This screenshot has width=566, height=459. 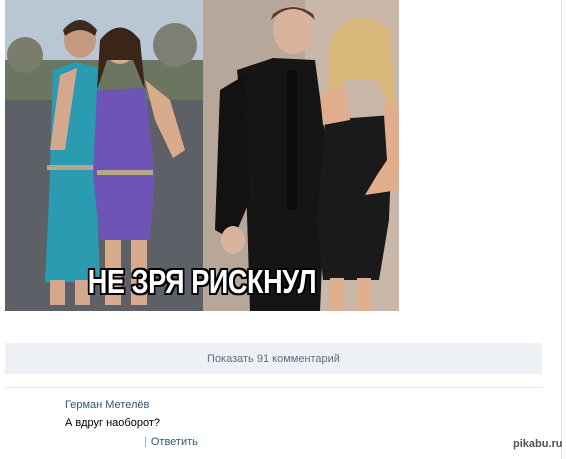 What do you see at coordinates (561, 229) in the screenshot?
I see `page-right-border` at bounding box center [561, 229].